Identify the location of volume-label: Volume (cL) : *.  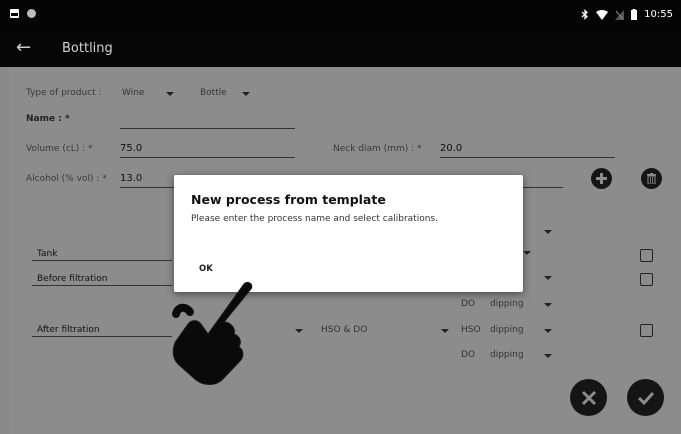
(59, 149).